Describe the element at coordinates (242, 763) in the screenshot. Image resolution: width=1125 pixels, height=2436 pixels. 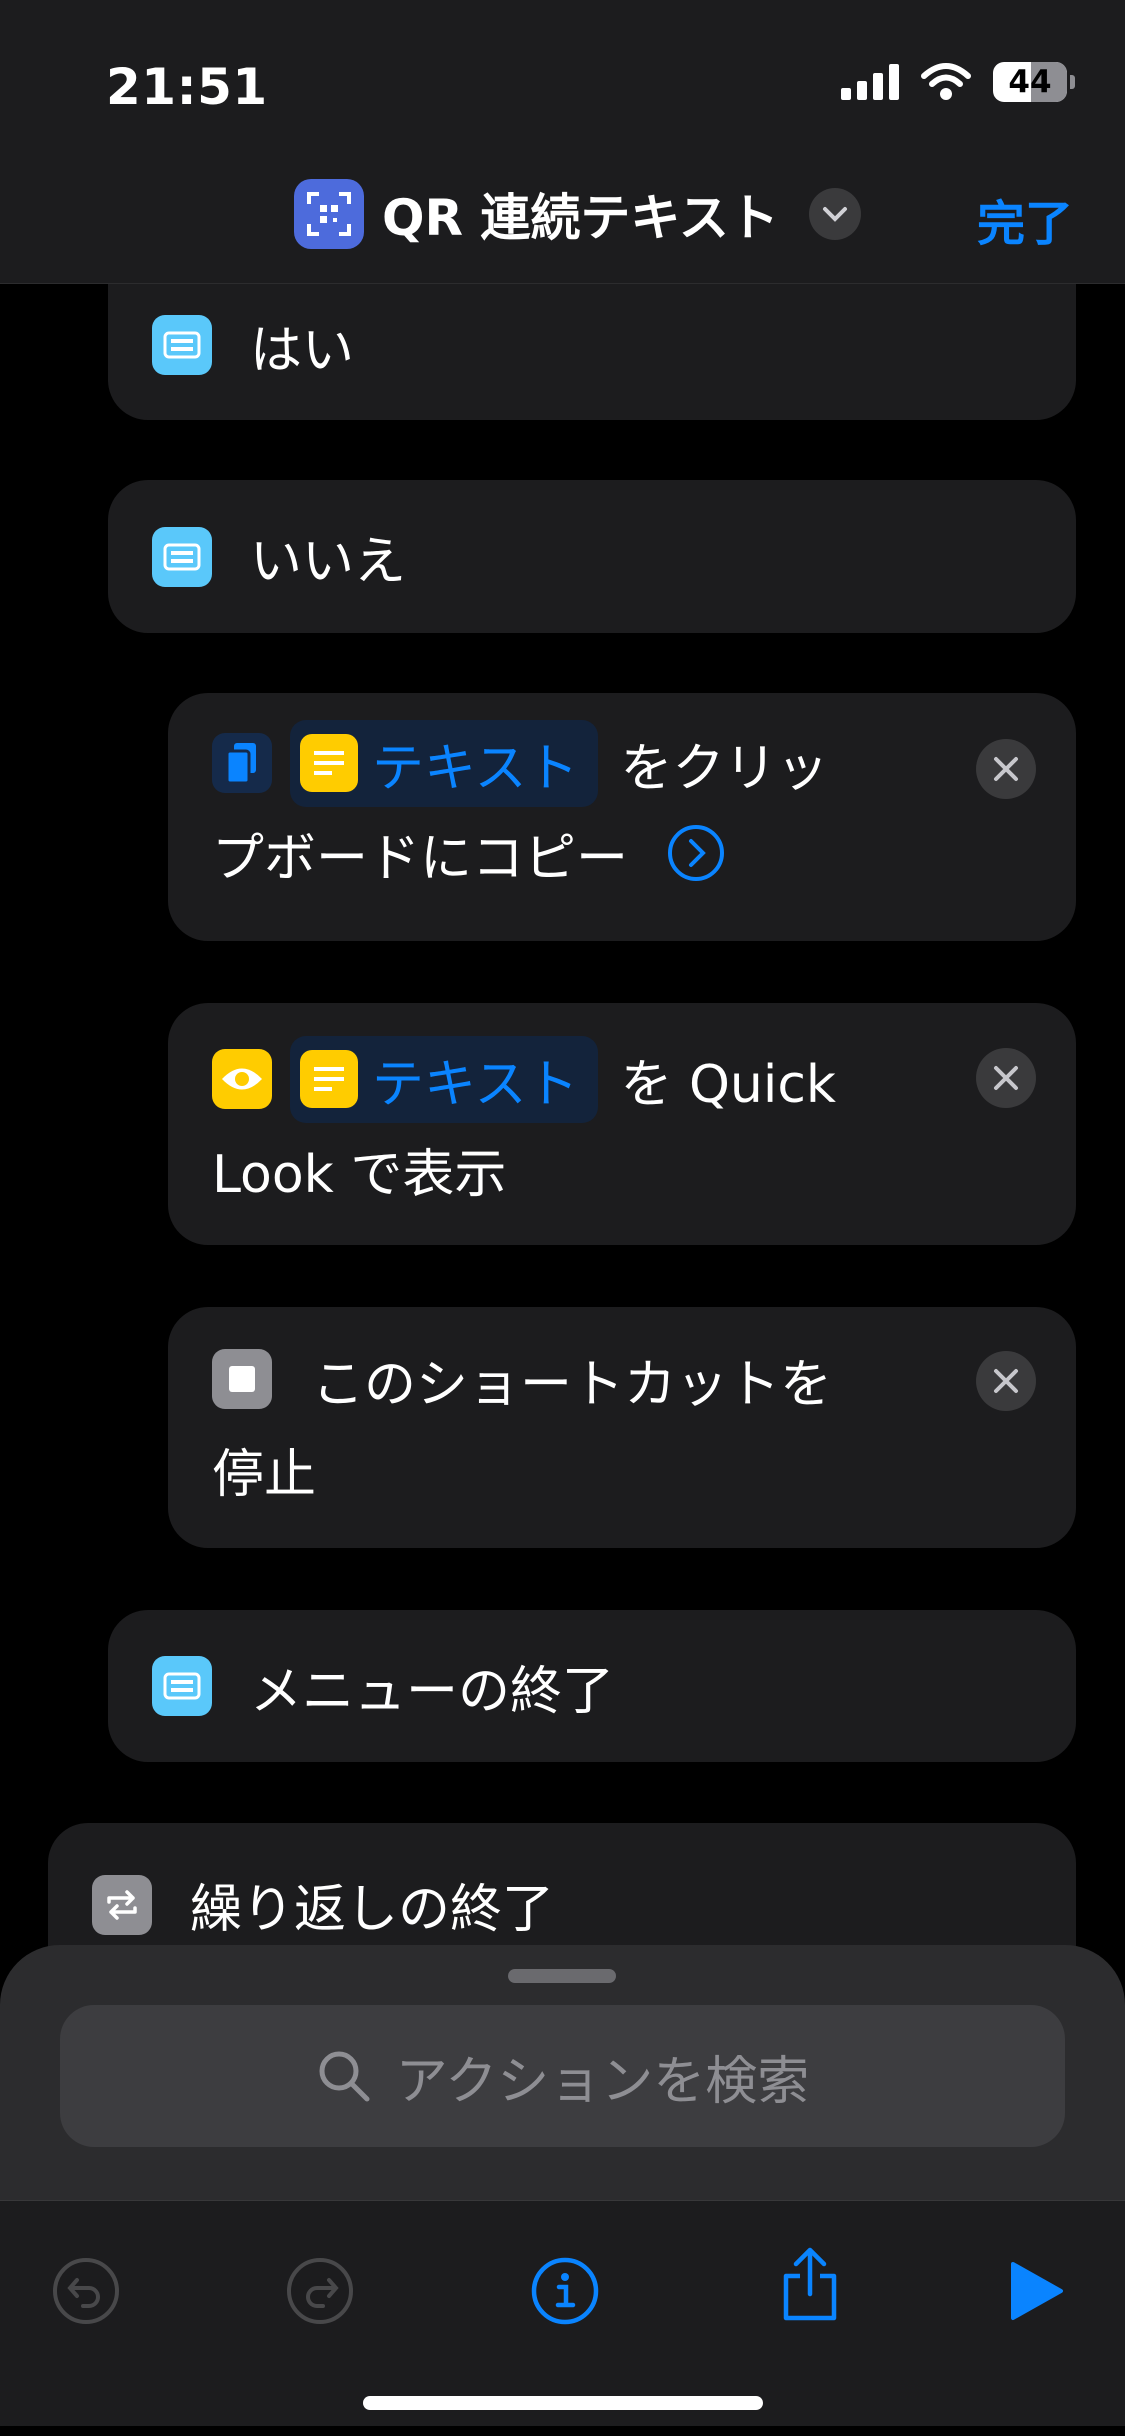
I see `clipboard-icon` at that location.